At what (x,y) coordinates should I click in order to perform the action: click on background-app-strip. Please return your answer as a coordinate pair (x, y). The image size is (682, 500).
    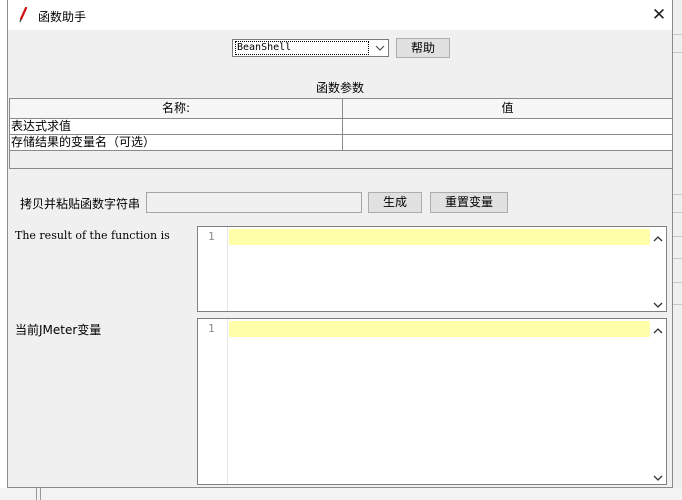
    Looking at the image, I should click on (677, 250).